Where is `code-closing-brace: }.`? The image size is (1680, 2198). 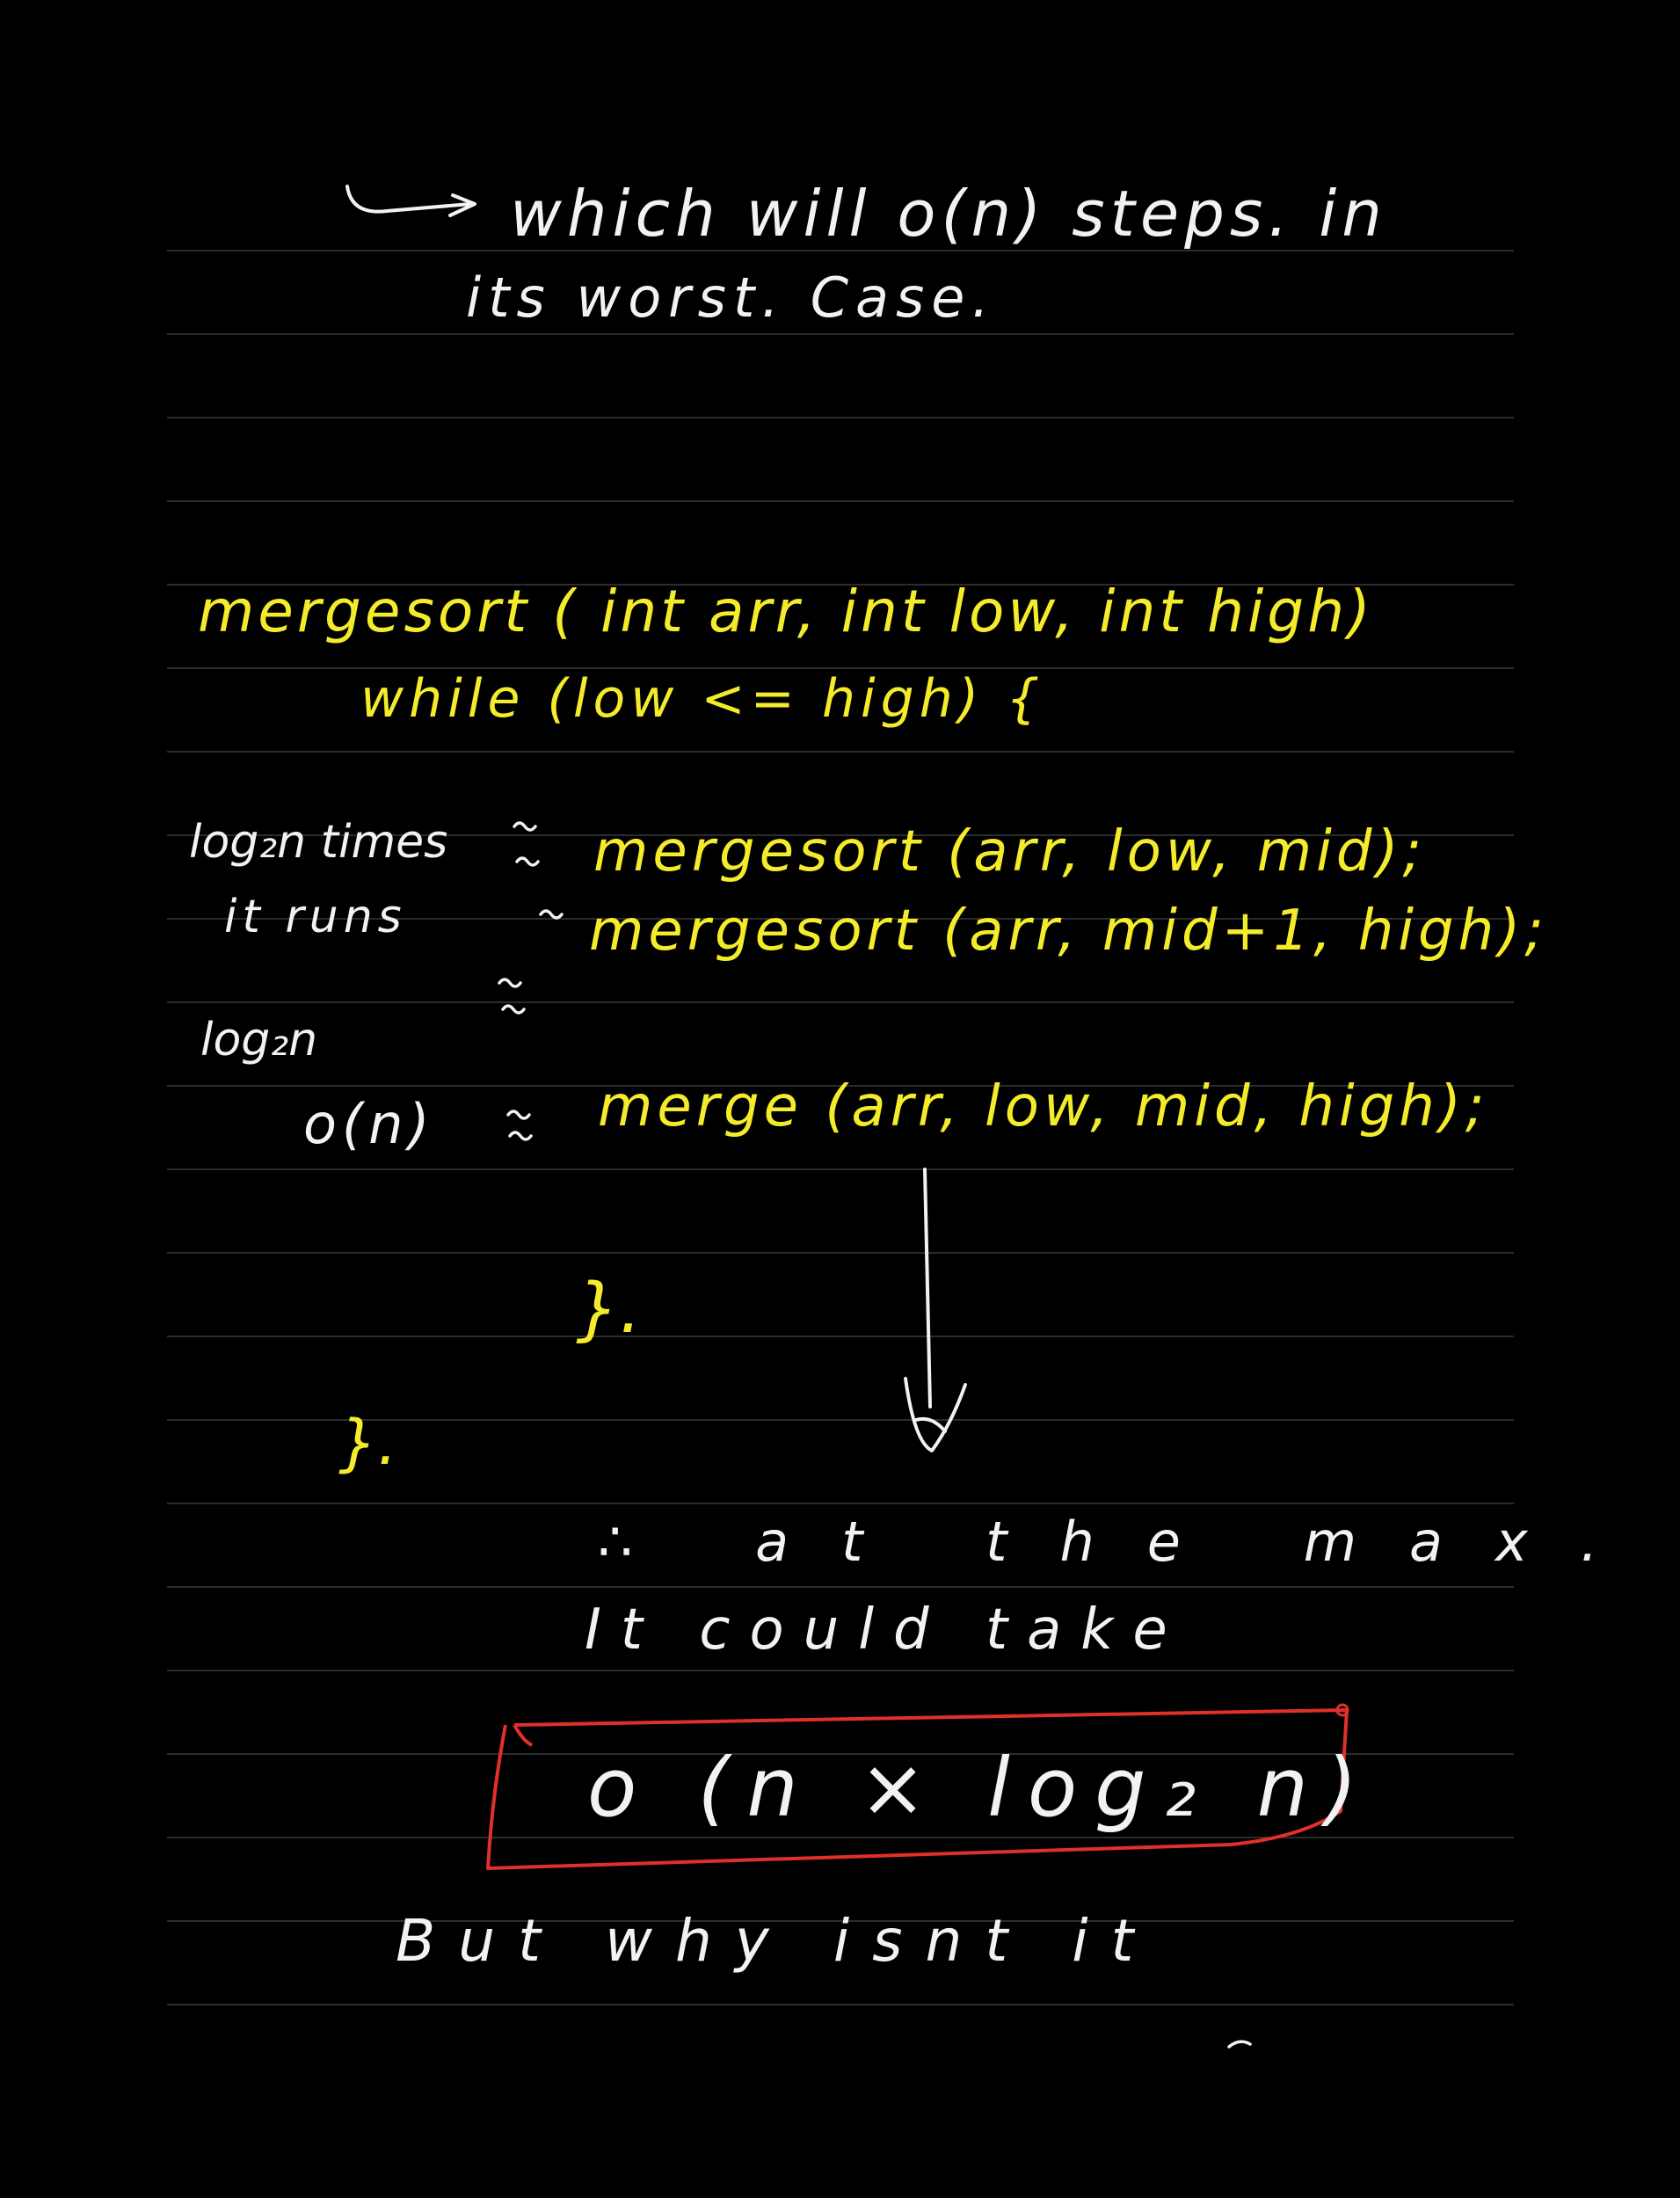 code-closing-brace: }. is located at coordinates (608, 1309).